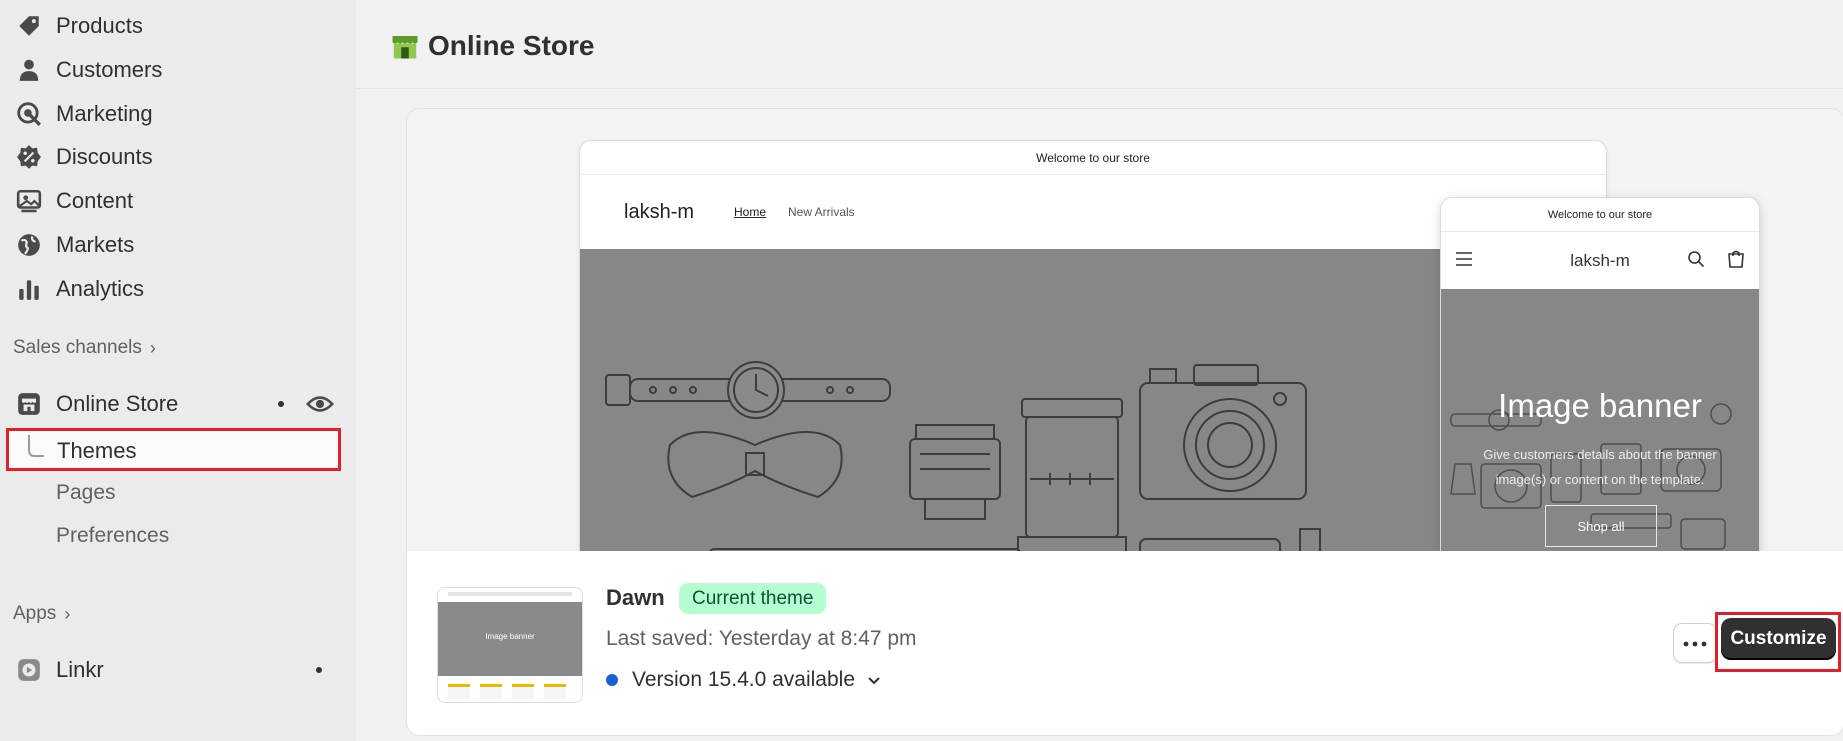  Describe the element at coordinates (36, 446) in the screenshot. I see `tree-branch-icon` at that location.